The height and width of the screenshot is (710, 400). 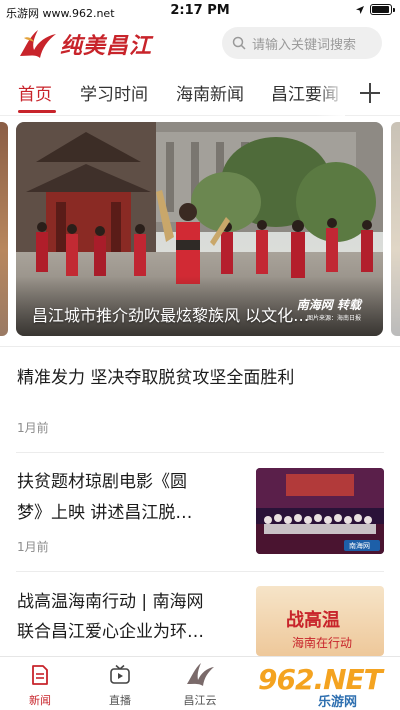 I want to click on next-slide-peek, so click(x=395, y=229).